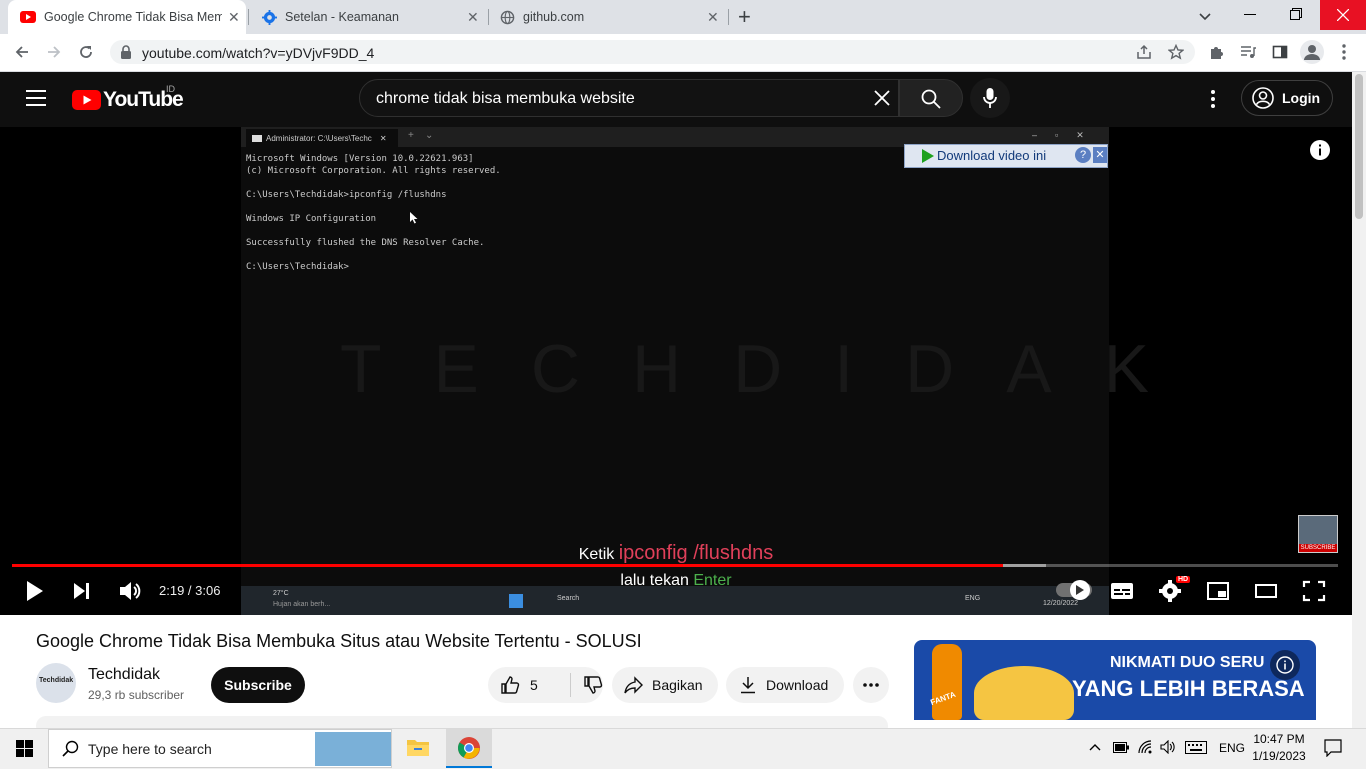  Describe the element at coordinates (1320, 150) in the screenshot. I see `info-icon` at that location.